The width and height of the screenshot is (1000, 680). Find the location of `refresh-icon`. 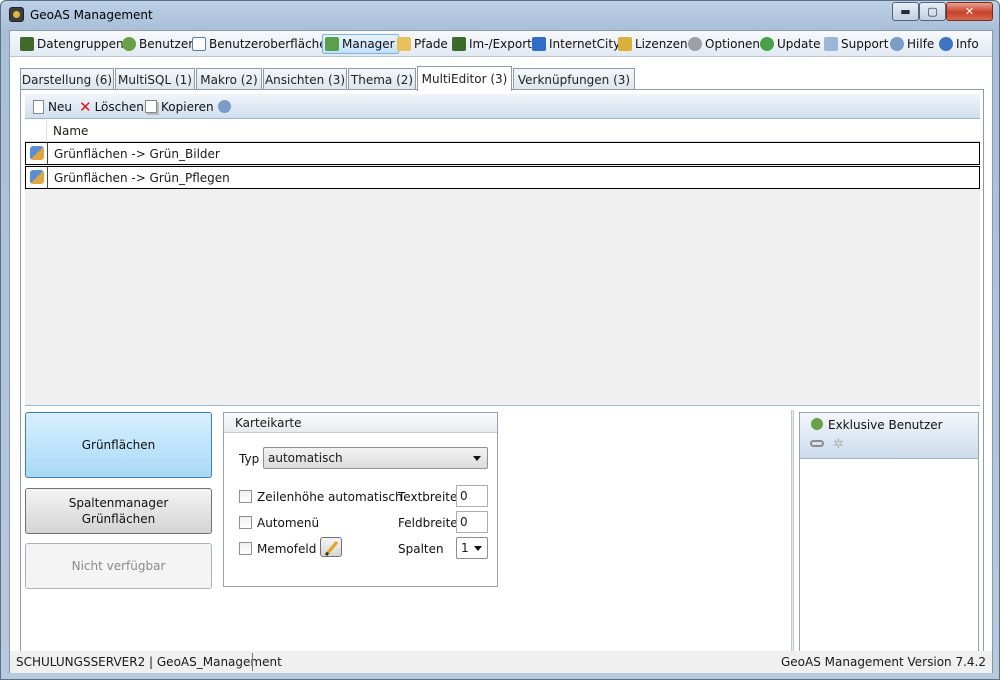

refresh-icon is located at coordinates (767, 44).